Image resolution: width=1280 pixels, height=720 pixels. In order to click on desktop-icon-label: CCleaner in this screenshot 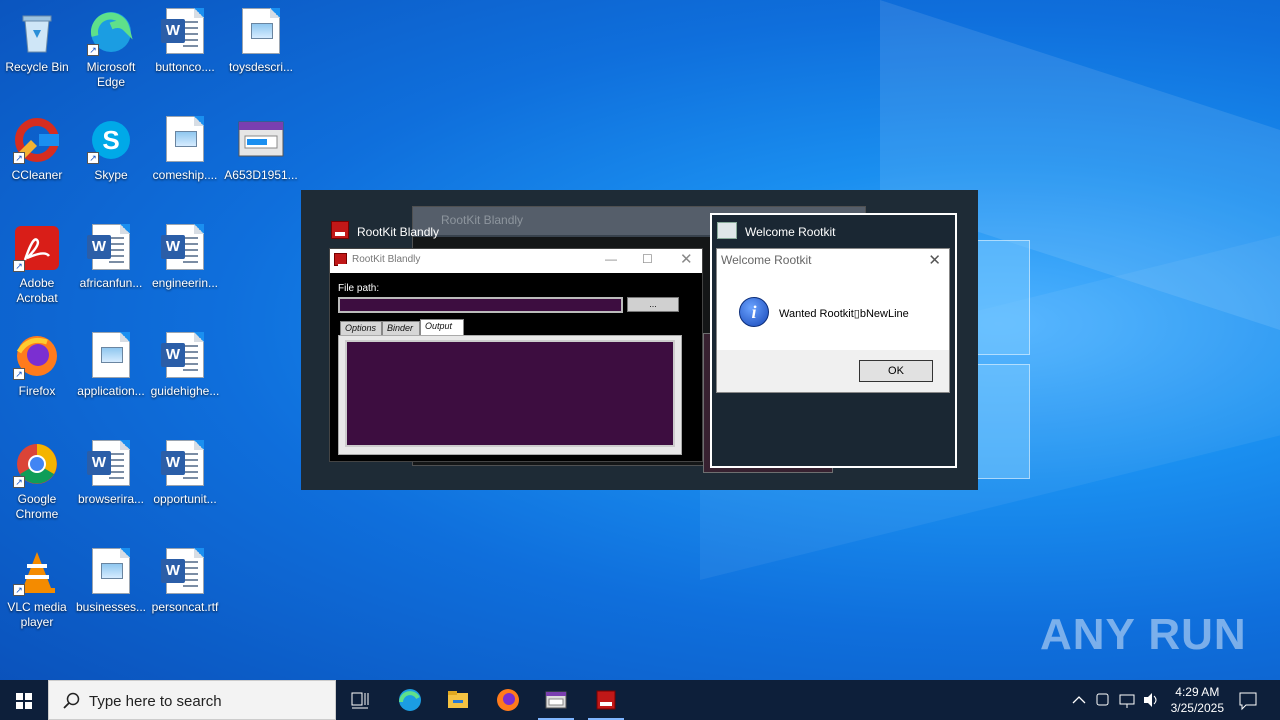, I will do `click(37, 175)`.